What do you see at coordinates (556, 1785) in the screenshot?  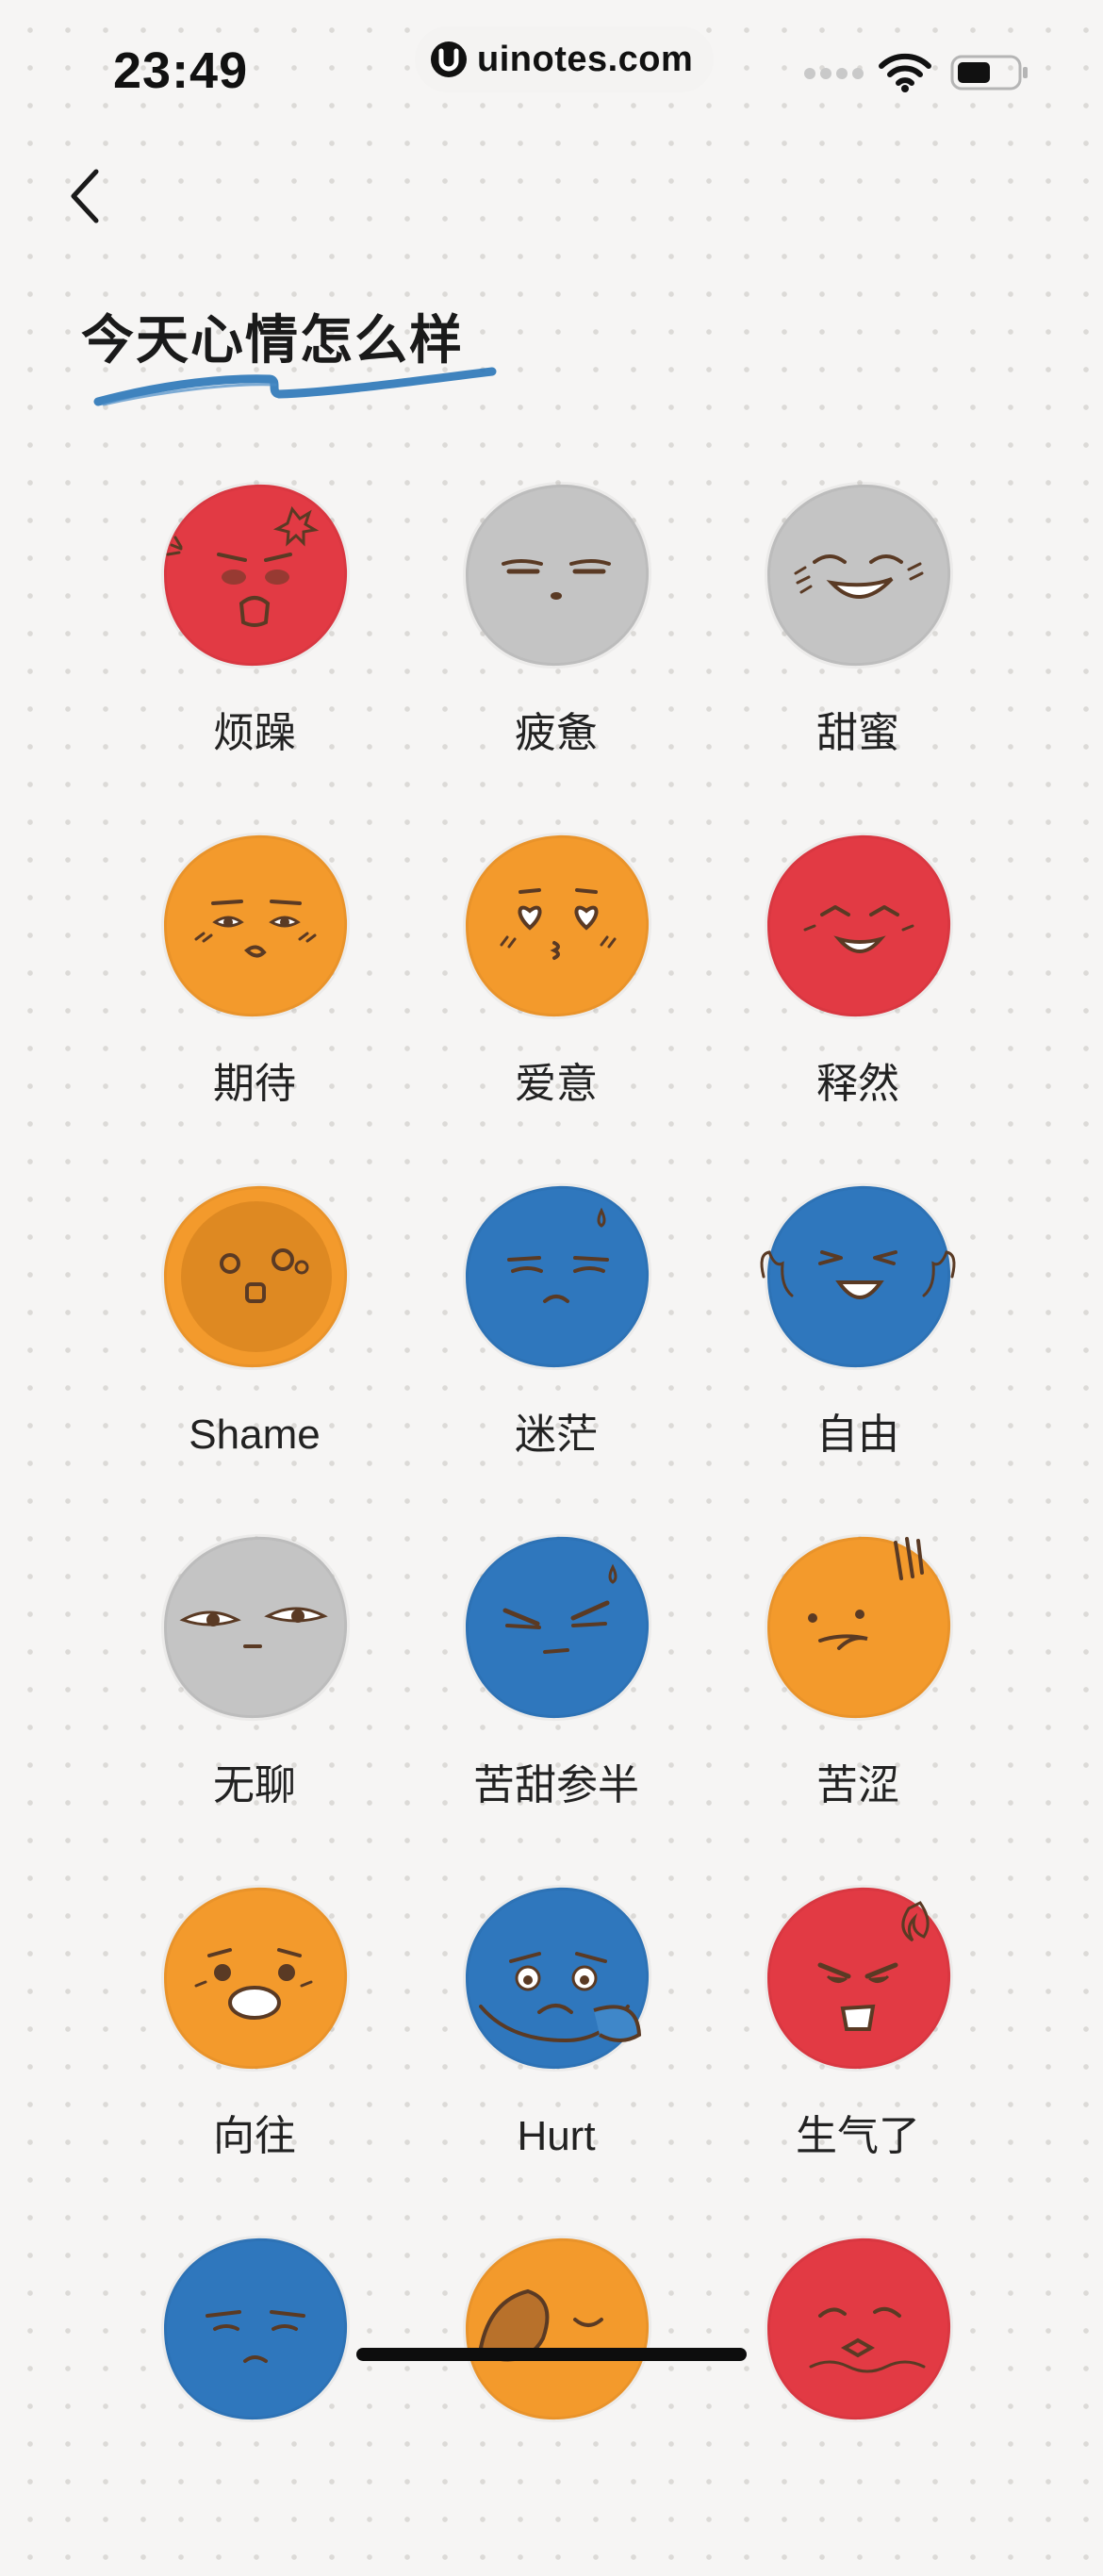 I see `mood-label: 苦甜参半` at bounding box center [556, 1785].